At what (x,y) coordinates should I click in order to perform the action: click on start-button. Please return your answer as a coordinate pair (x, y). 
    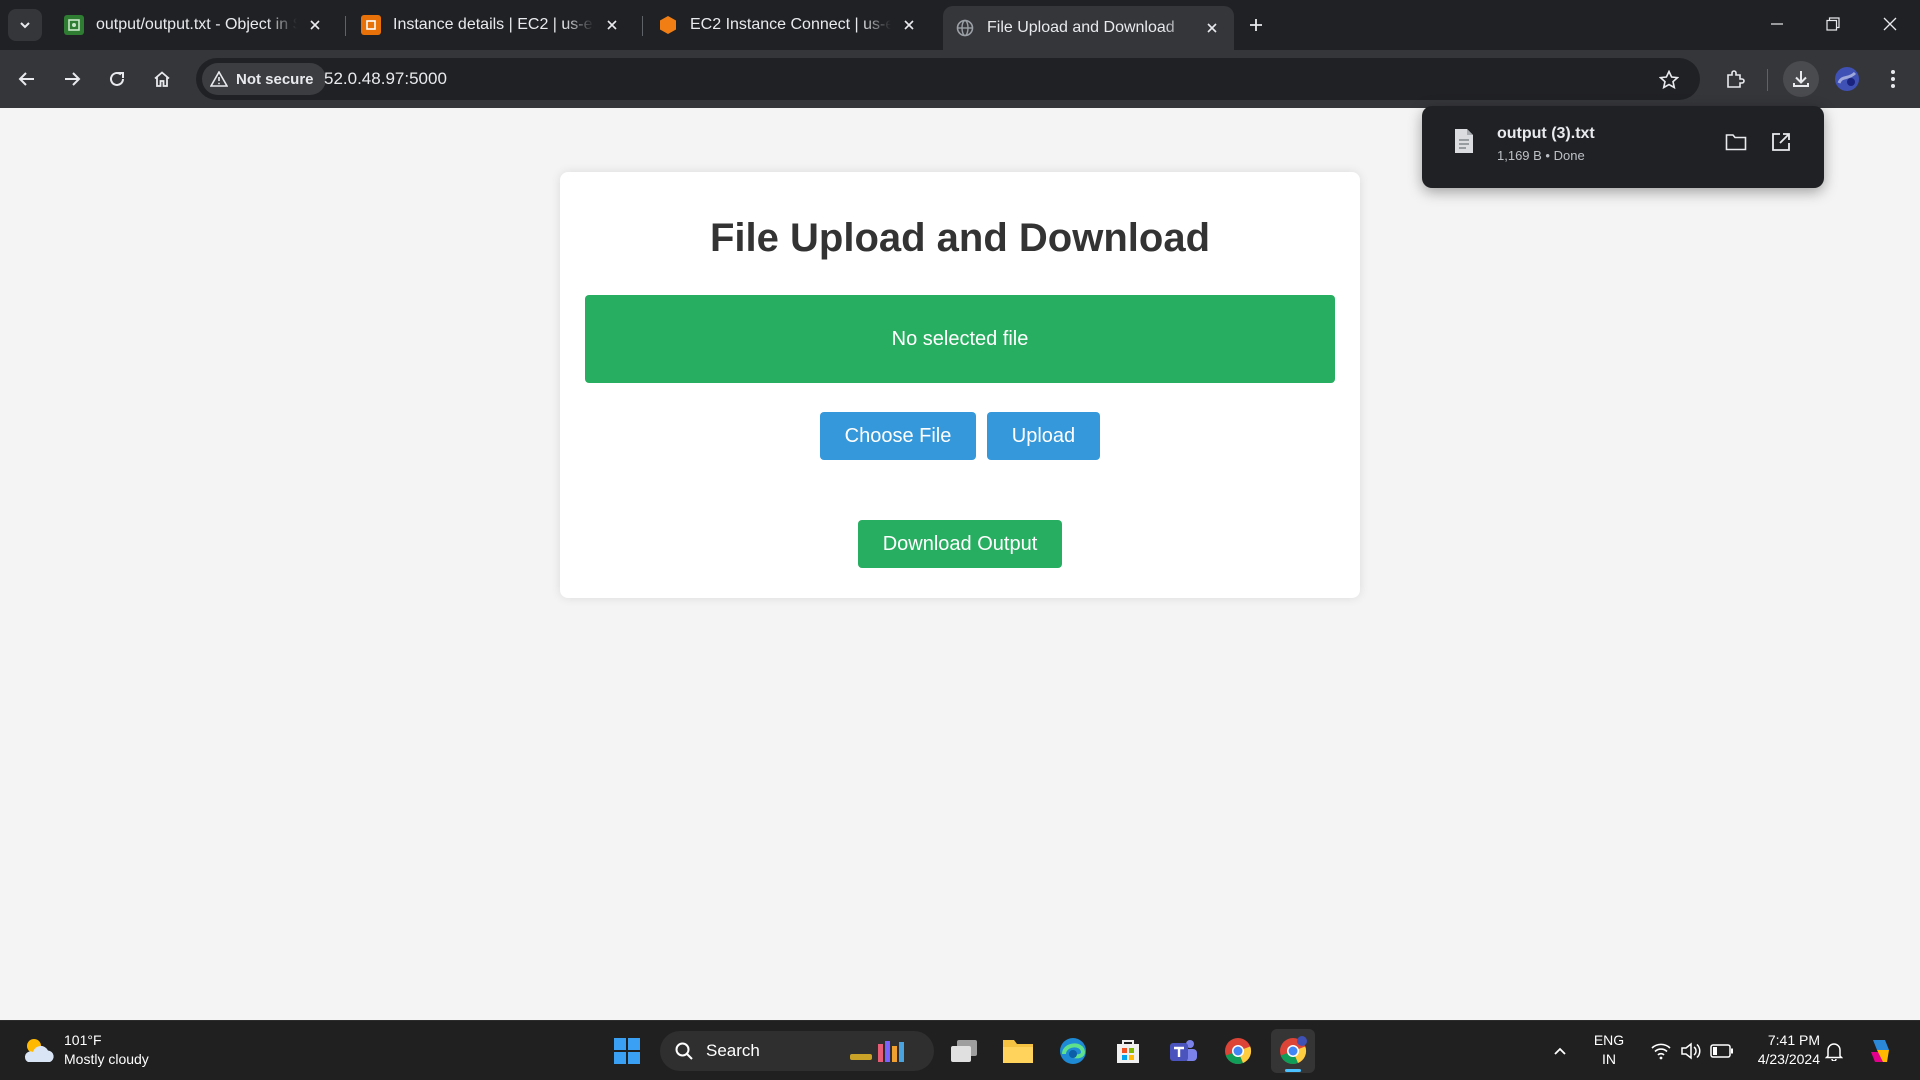
    Looking at the image, I should click on (627, 1051).